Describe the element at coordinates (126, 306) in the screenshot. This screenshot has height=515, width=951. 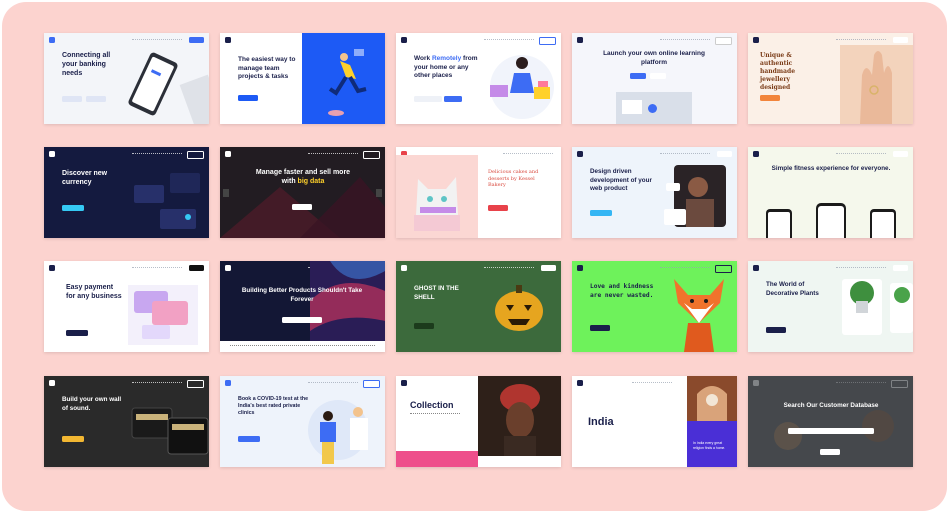
I see `template-card-payment: Easy payment for any business` at that location.